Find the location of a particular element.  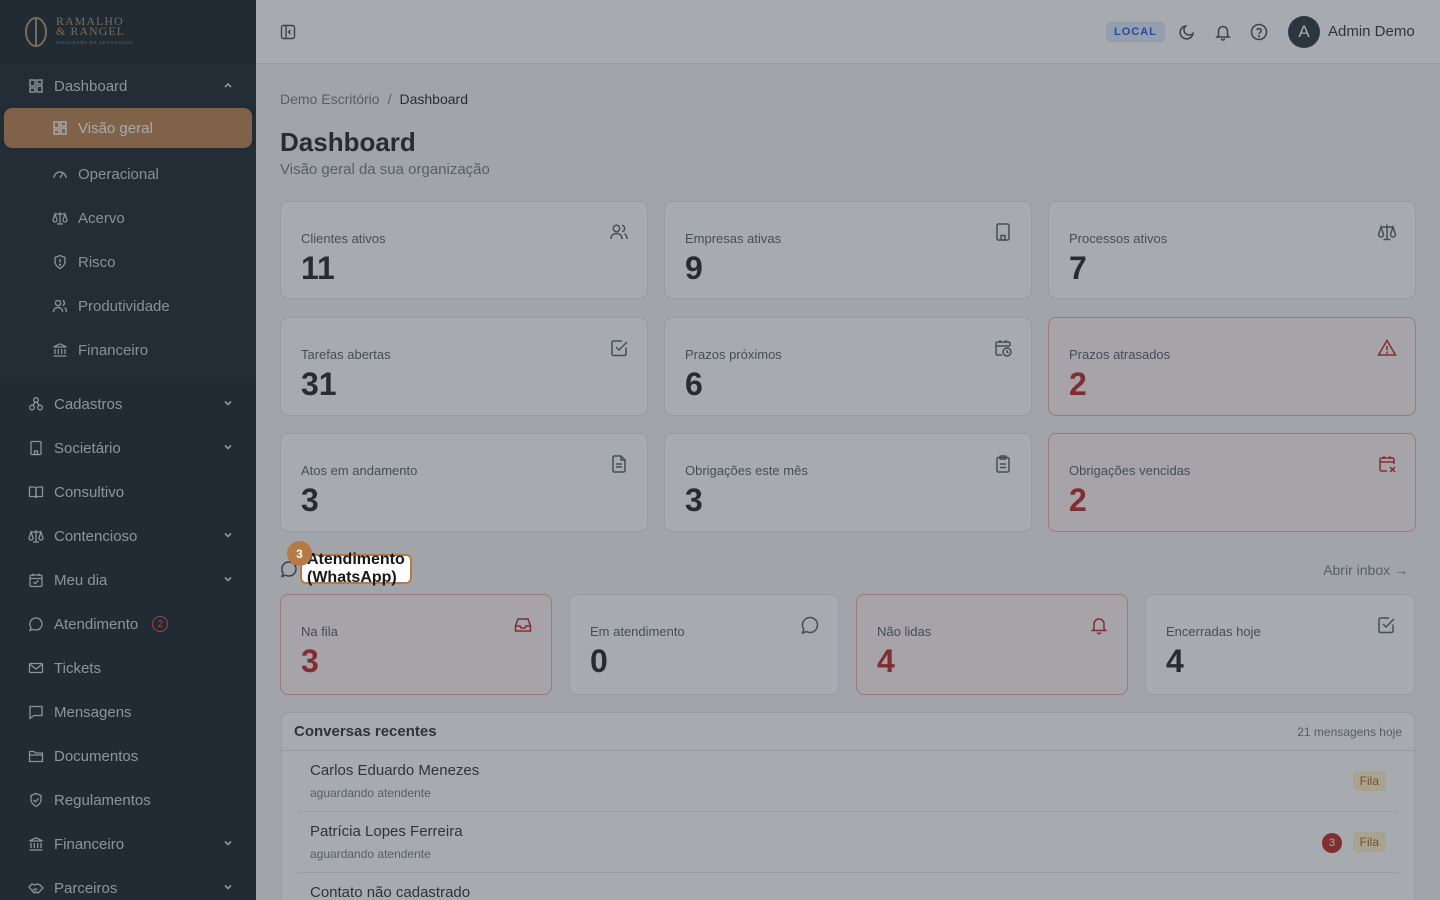

message-icon is located at coordinates (36, 712).